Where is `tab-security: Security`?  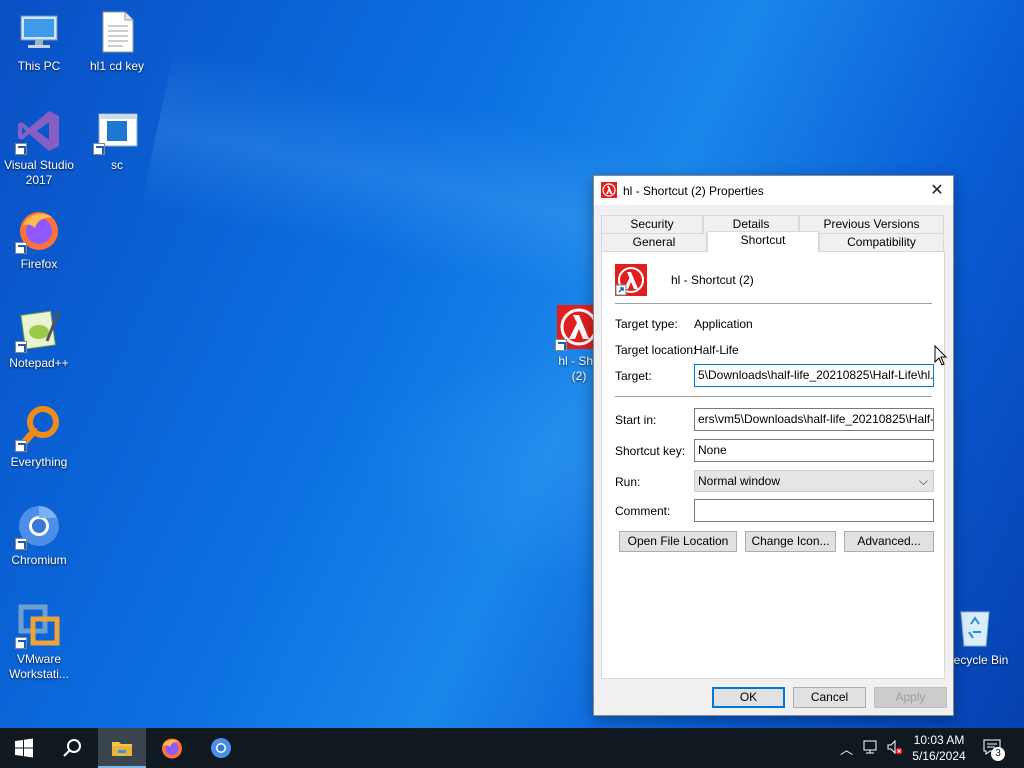
tab-security: Security is located at coordinates (652, 224).